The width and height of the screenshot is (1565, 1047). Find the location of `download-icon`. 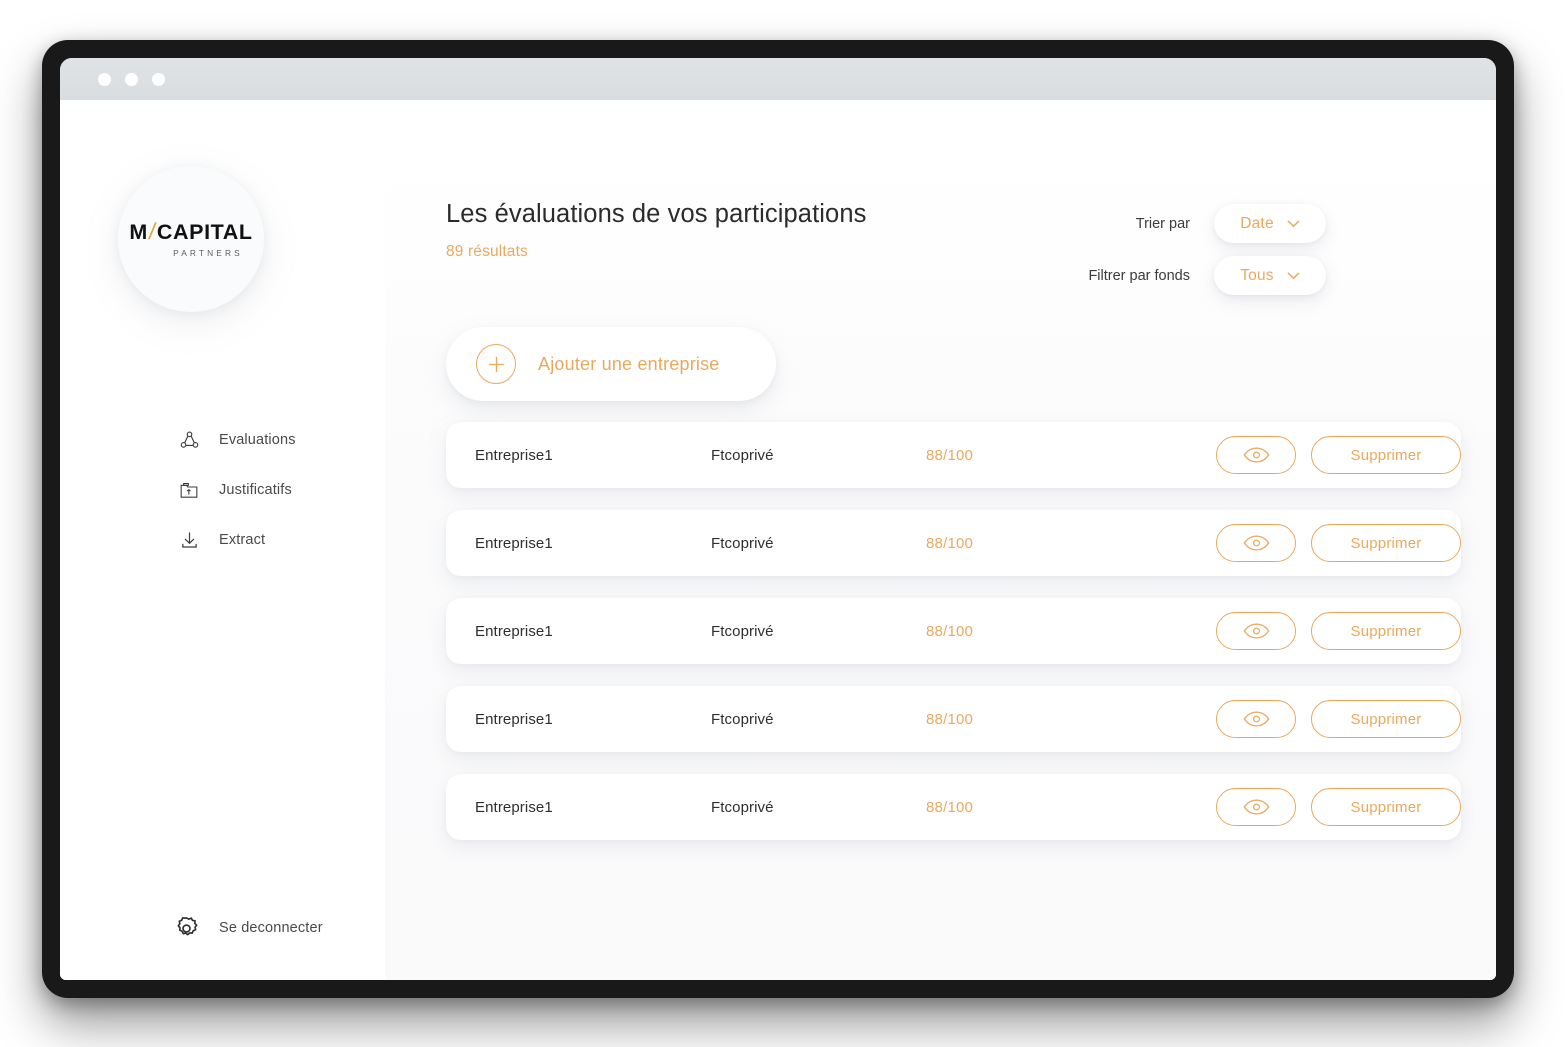

download-icon is located at coordinates (189, 540).